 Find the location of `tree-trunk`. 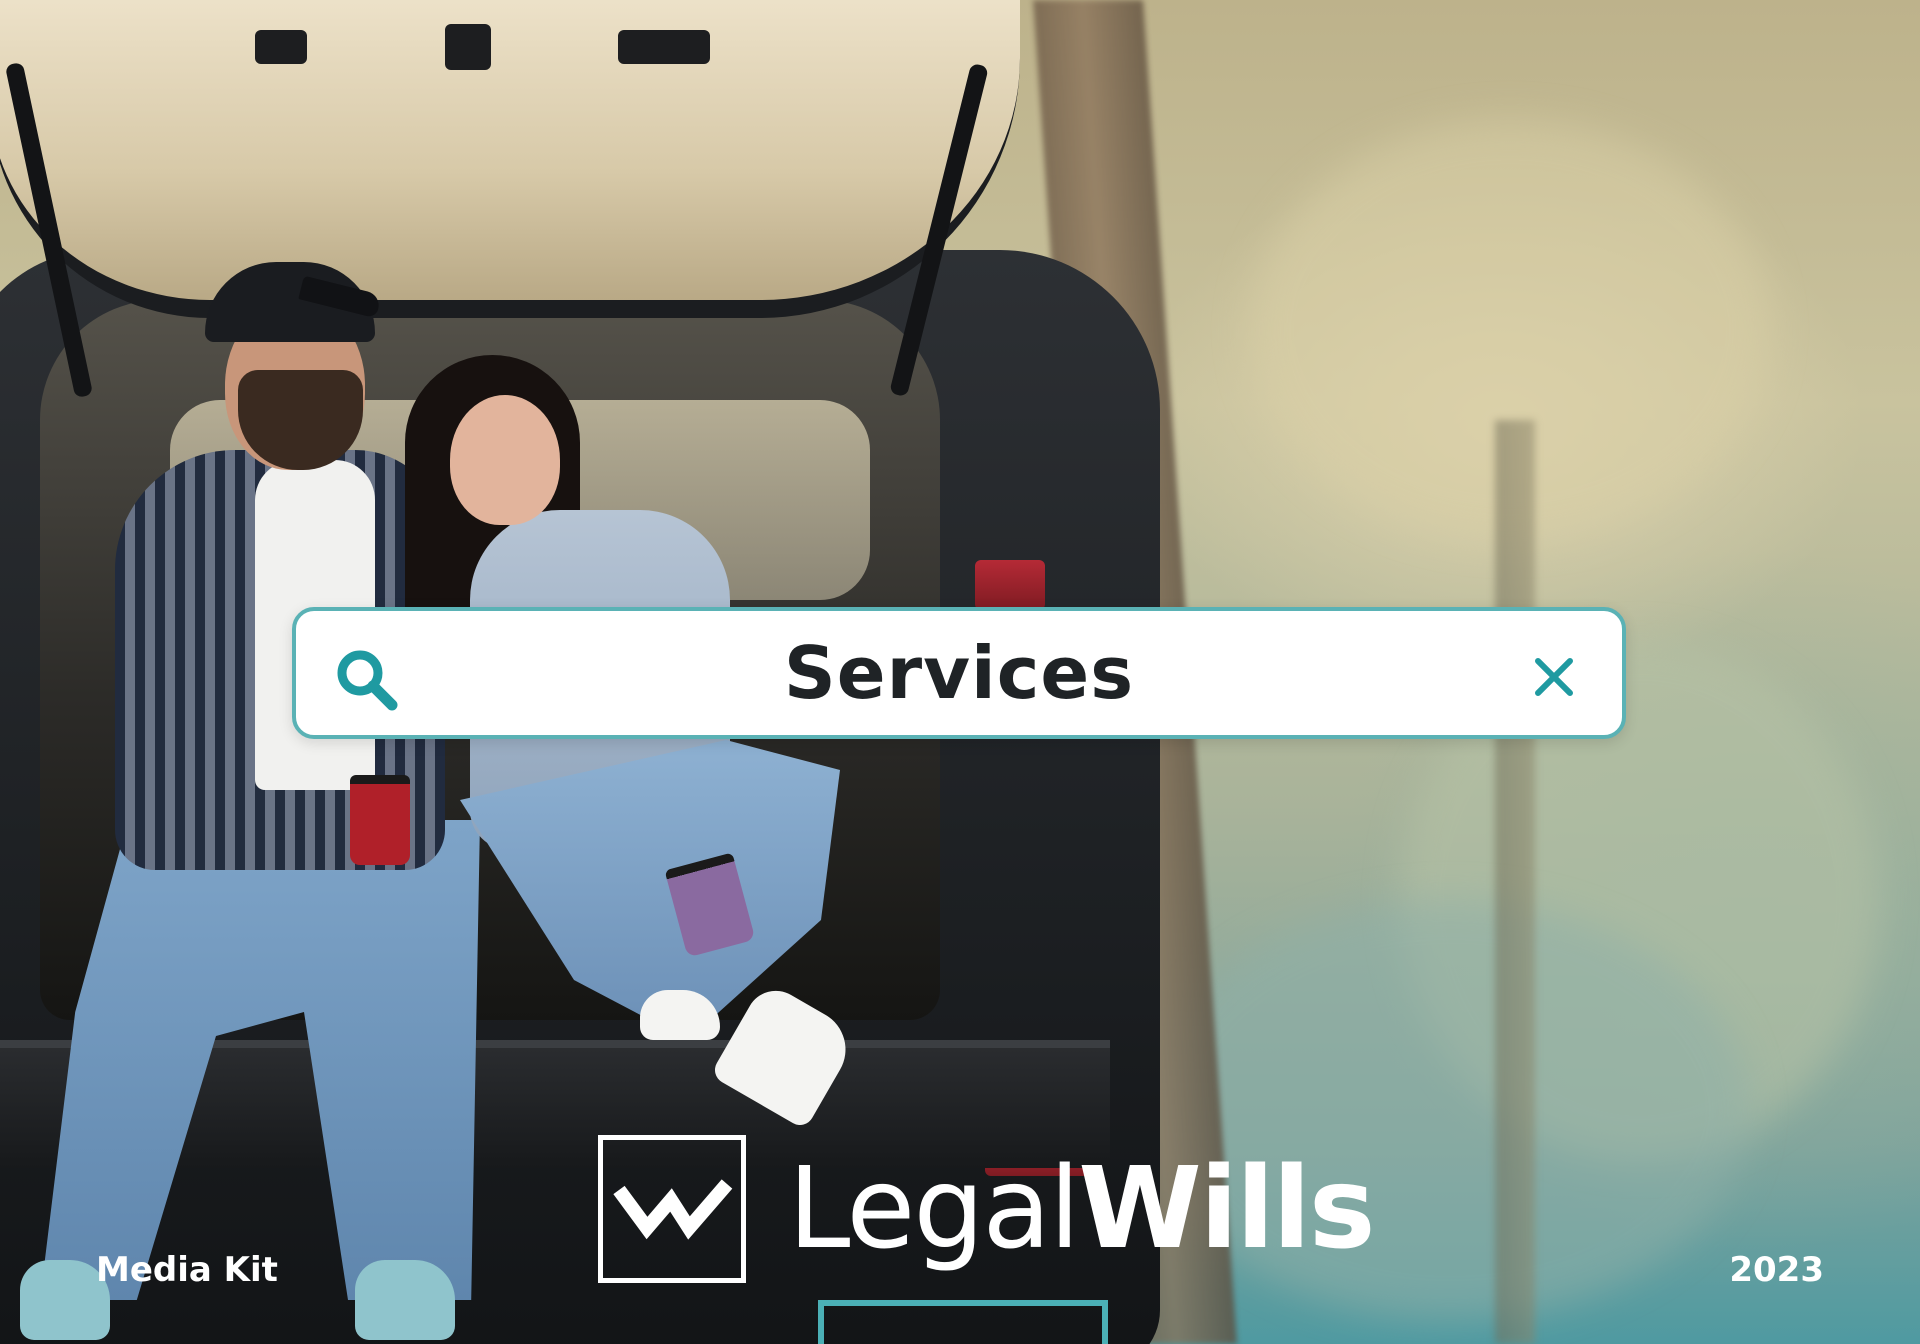

tree-trunk is located at coordinates (1515, 882).